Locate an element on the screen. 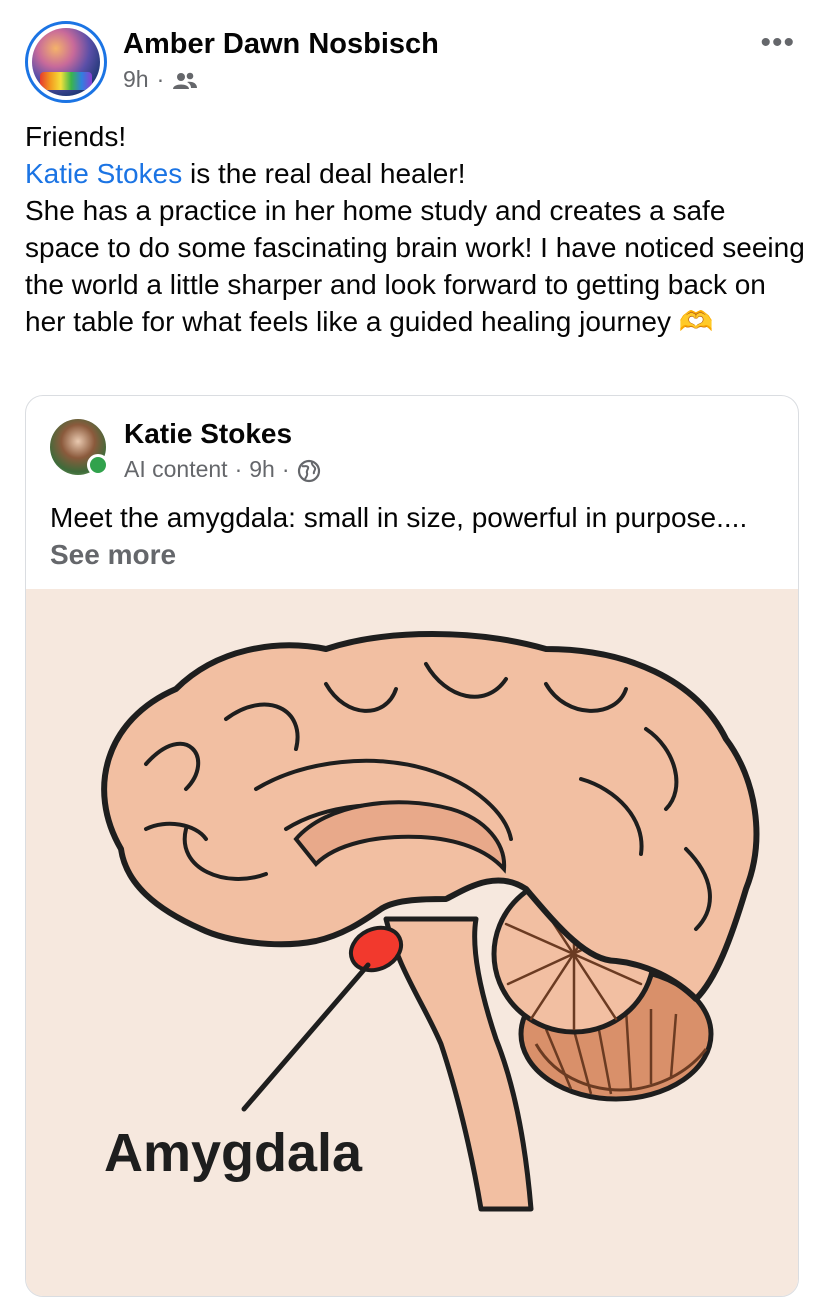 The width and height of the screenshot is (823, 1297). shared-post-time: 9h is located at coordinates (262, 469).